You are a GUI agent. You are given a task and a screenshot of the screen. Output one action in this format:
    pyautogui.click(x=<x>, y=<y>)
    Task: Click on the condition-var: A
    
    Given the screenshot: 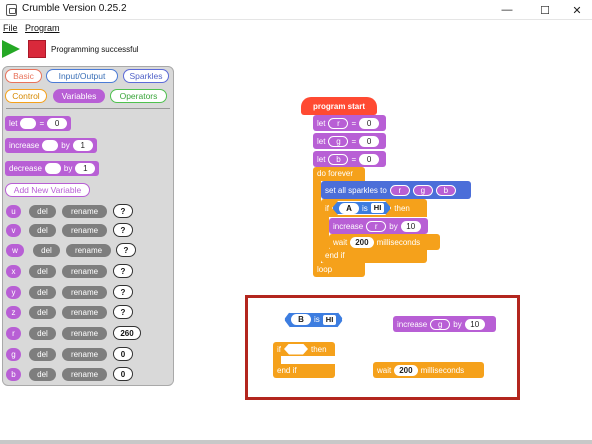 What is the action you would take?
    pyautogui.click(x=349, y=208)
    